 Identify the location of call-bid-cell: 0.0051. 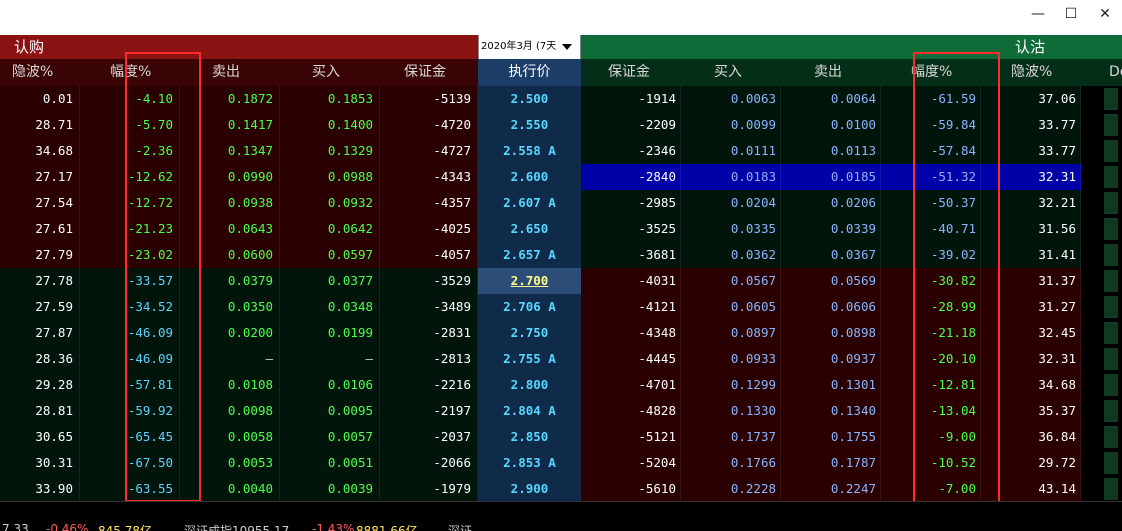
(330, 463).